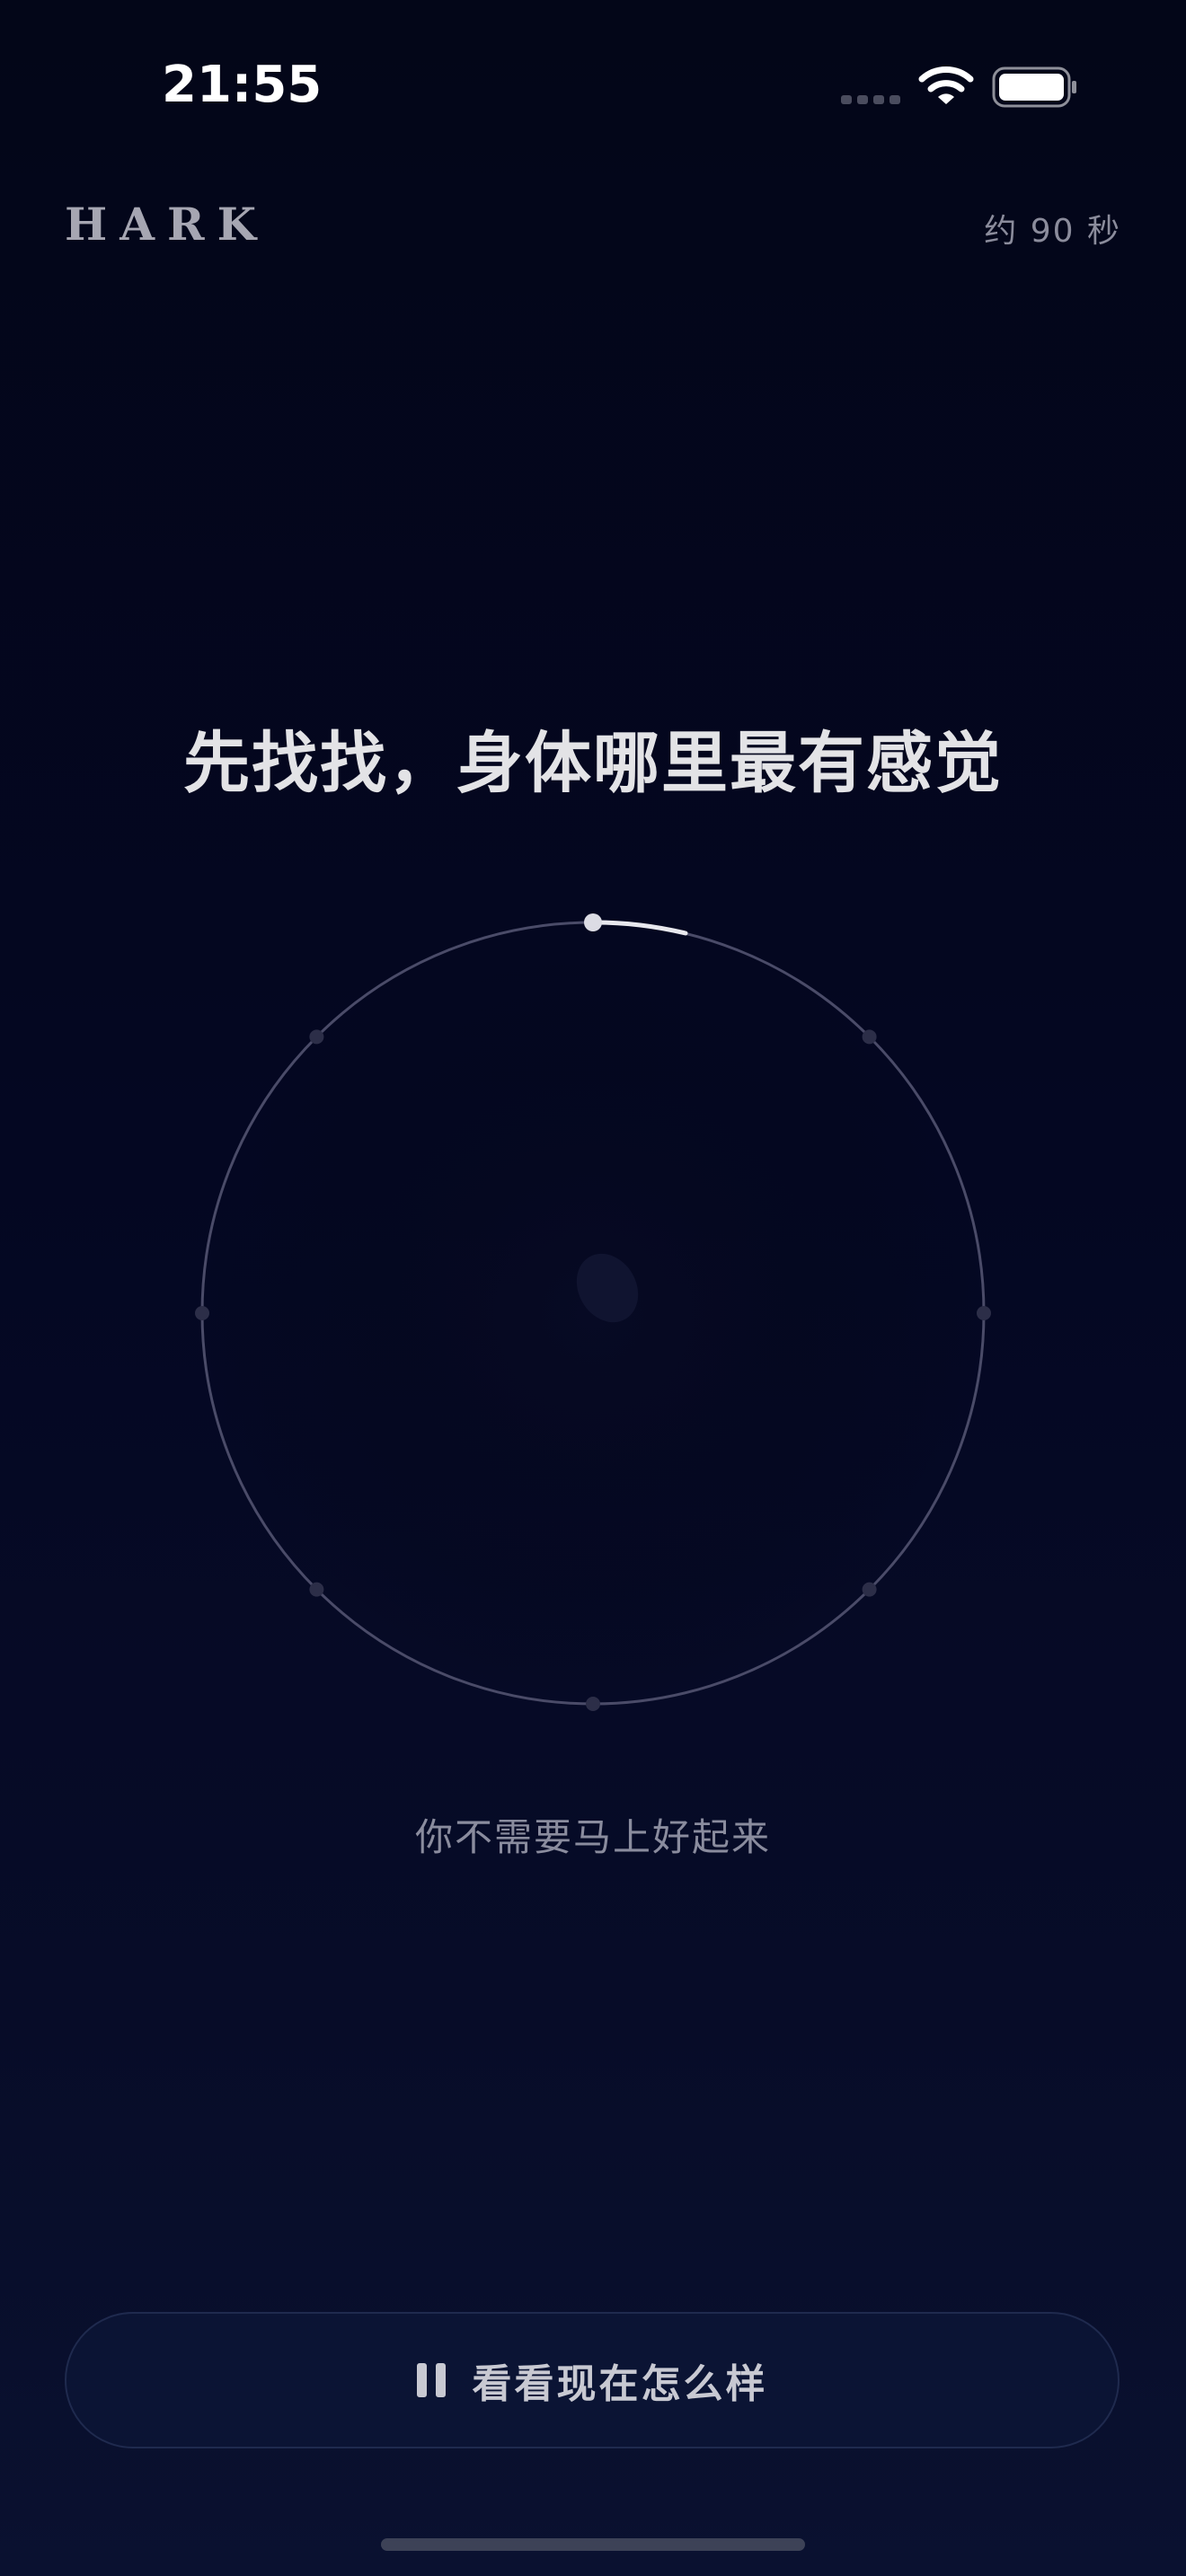 The image size is (1186, 2576). I want to click on status-time: 21:55, so click(242, 85).